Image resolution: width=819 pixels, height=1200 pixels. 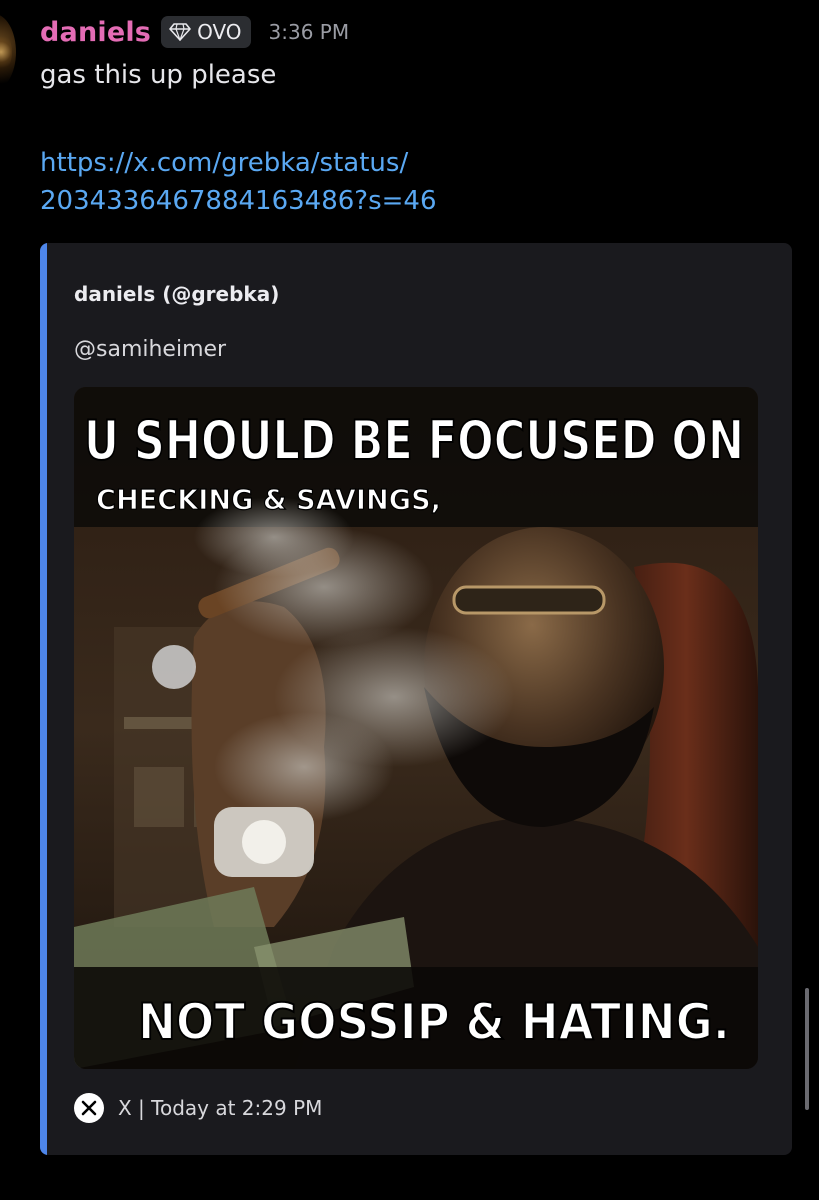 I want to click on username: daniels, so click(x=95, y=32).